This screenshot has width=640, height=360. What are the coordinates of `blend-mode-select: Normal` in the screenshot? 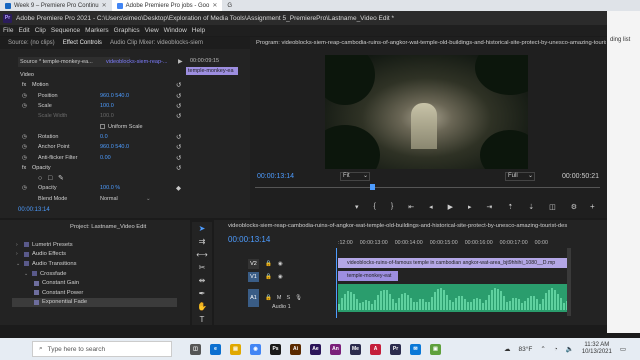 It's located at (109, 199).